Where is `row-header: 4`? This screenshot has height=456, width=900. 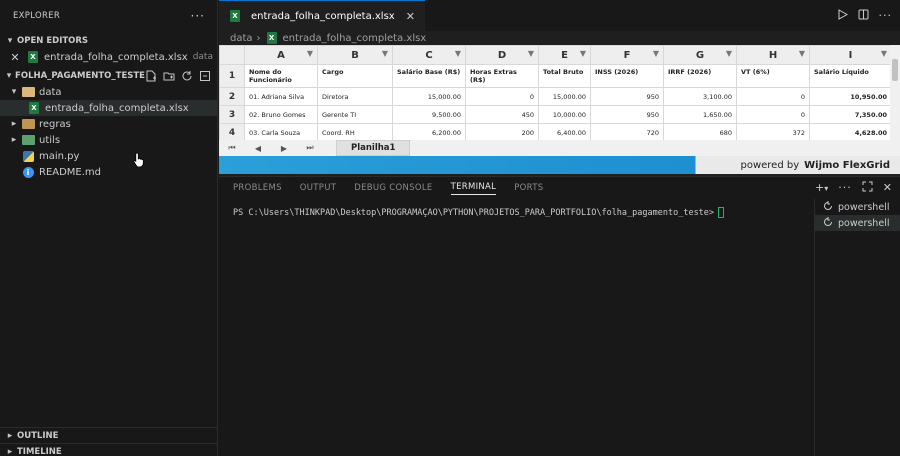
row-header: 4 is located at coordinates (232, 131).